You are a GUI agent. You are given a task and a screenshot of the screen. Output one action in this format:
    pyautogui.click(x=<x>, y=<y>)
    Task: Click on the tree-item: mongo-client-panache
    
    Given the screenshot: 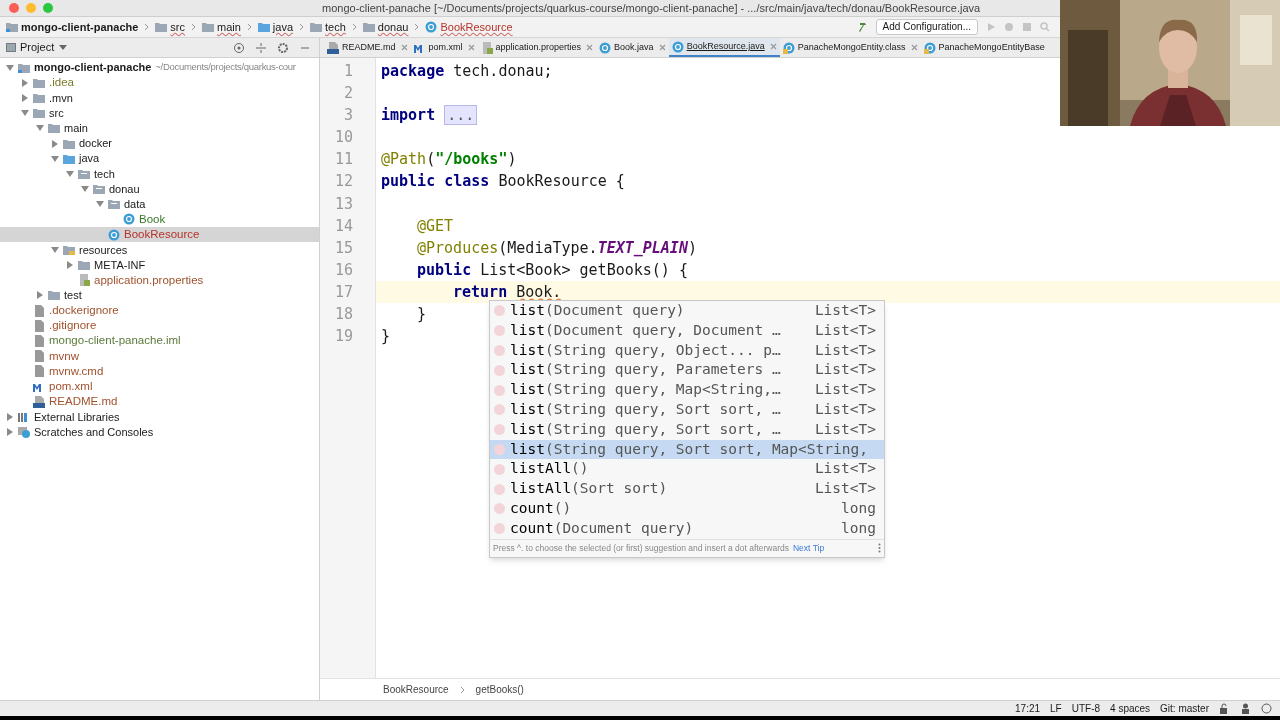 What is the action you would take?
    pyautogui.click(x=93, y=67)
    